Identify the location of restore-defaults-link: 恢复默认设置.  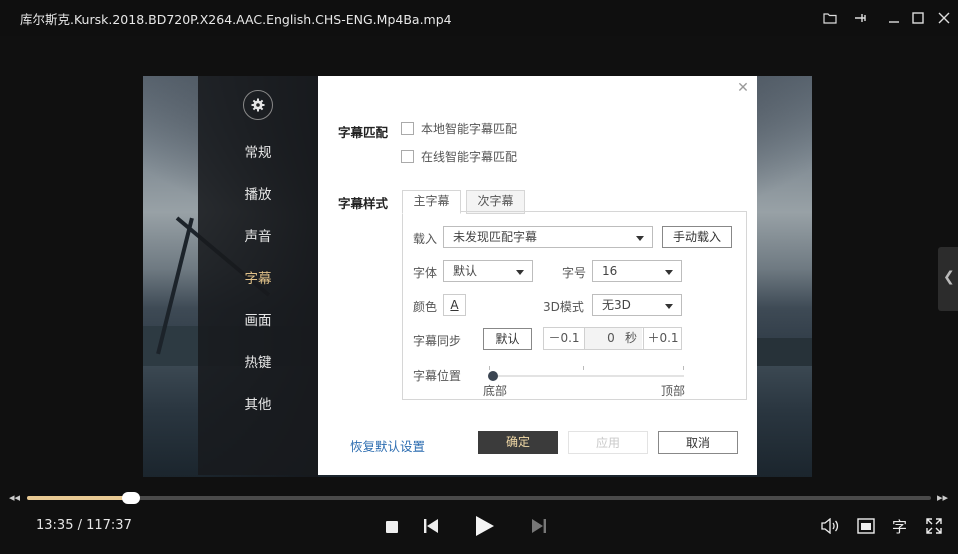
(387, 445).